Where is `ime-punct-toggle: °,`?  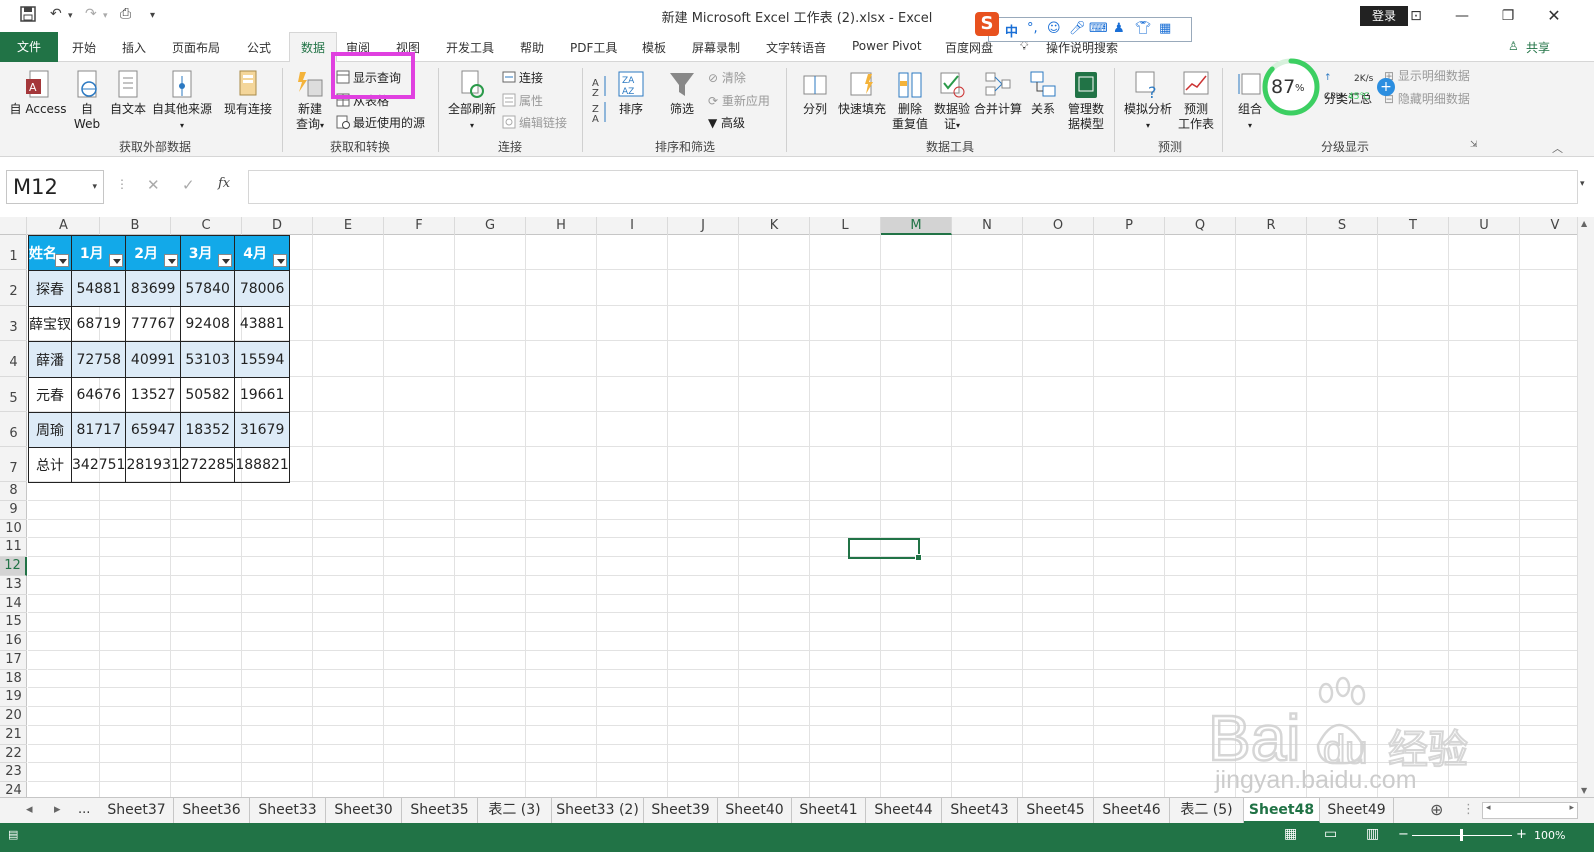
ime-punct-toggle: °, is located at coordinates (1032, 28).